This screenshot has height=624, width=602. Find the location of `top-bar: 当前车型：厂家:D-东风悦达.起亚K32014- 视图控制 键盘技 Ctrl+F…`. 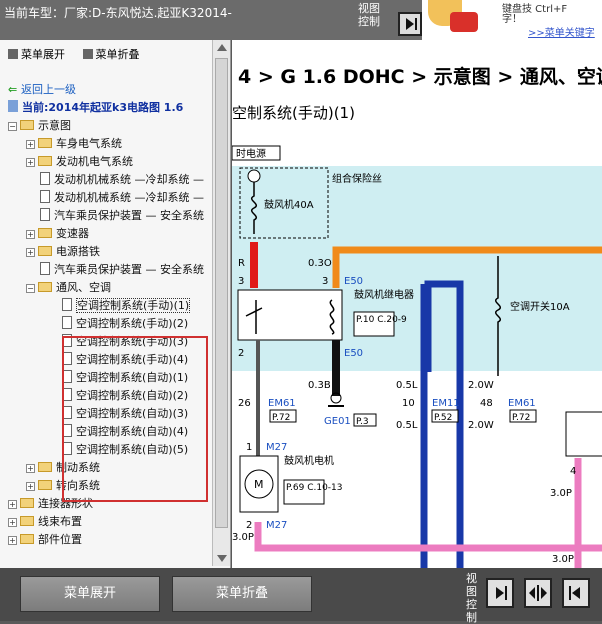

top-bar: 当前车型：厂家:D-东风悦达.起亚K32014- 视图控制 键盘技 Ctrl+F… is located at coordinates (301, 20).